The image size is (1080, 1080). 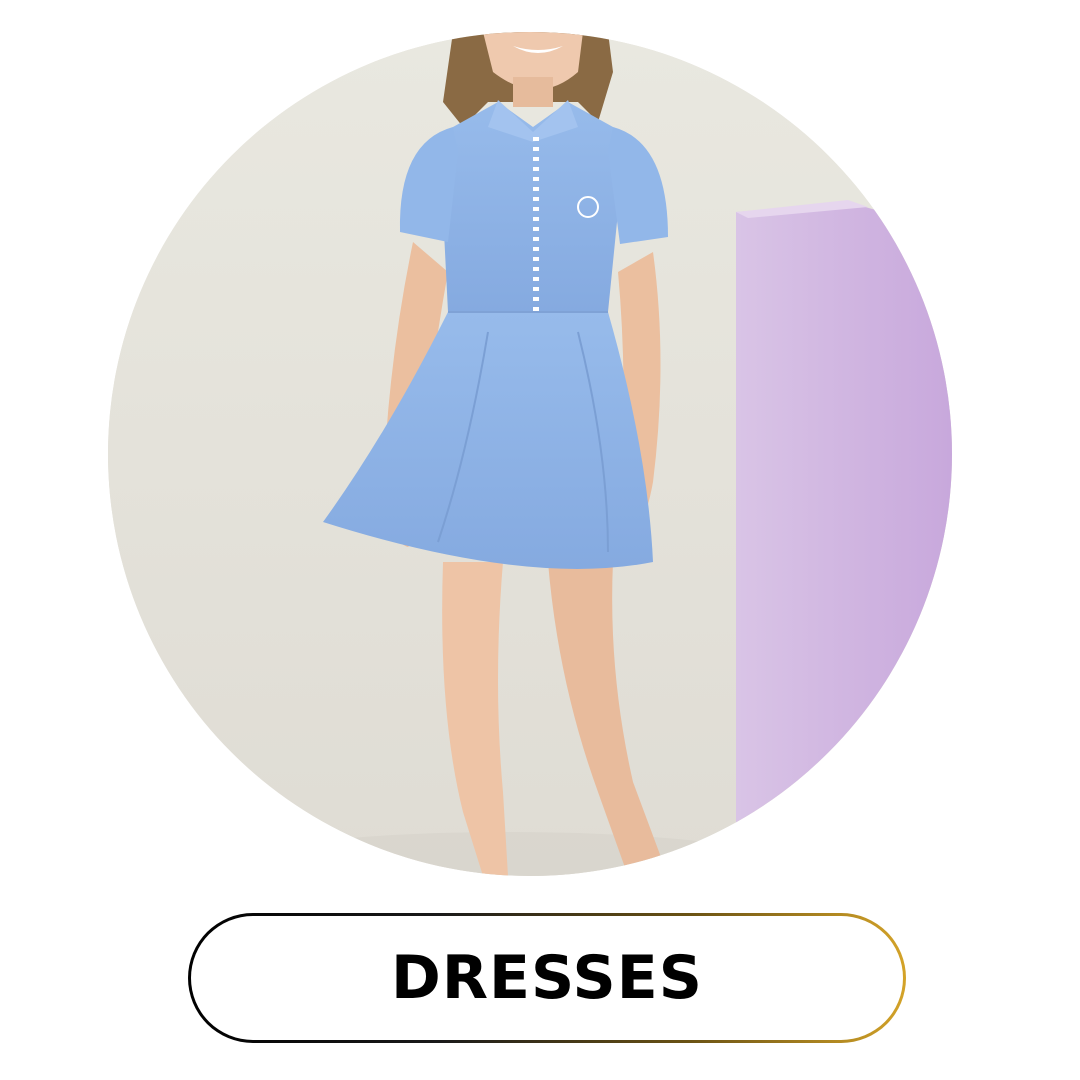 What do you see at coordinates (844, 516) in the screenshot?
I see `pedestal` at bounding box center [844, 516].